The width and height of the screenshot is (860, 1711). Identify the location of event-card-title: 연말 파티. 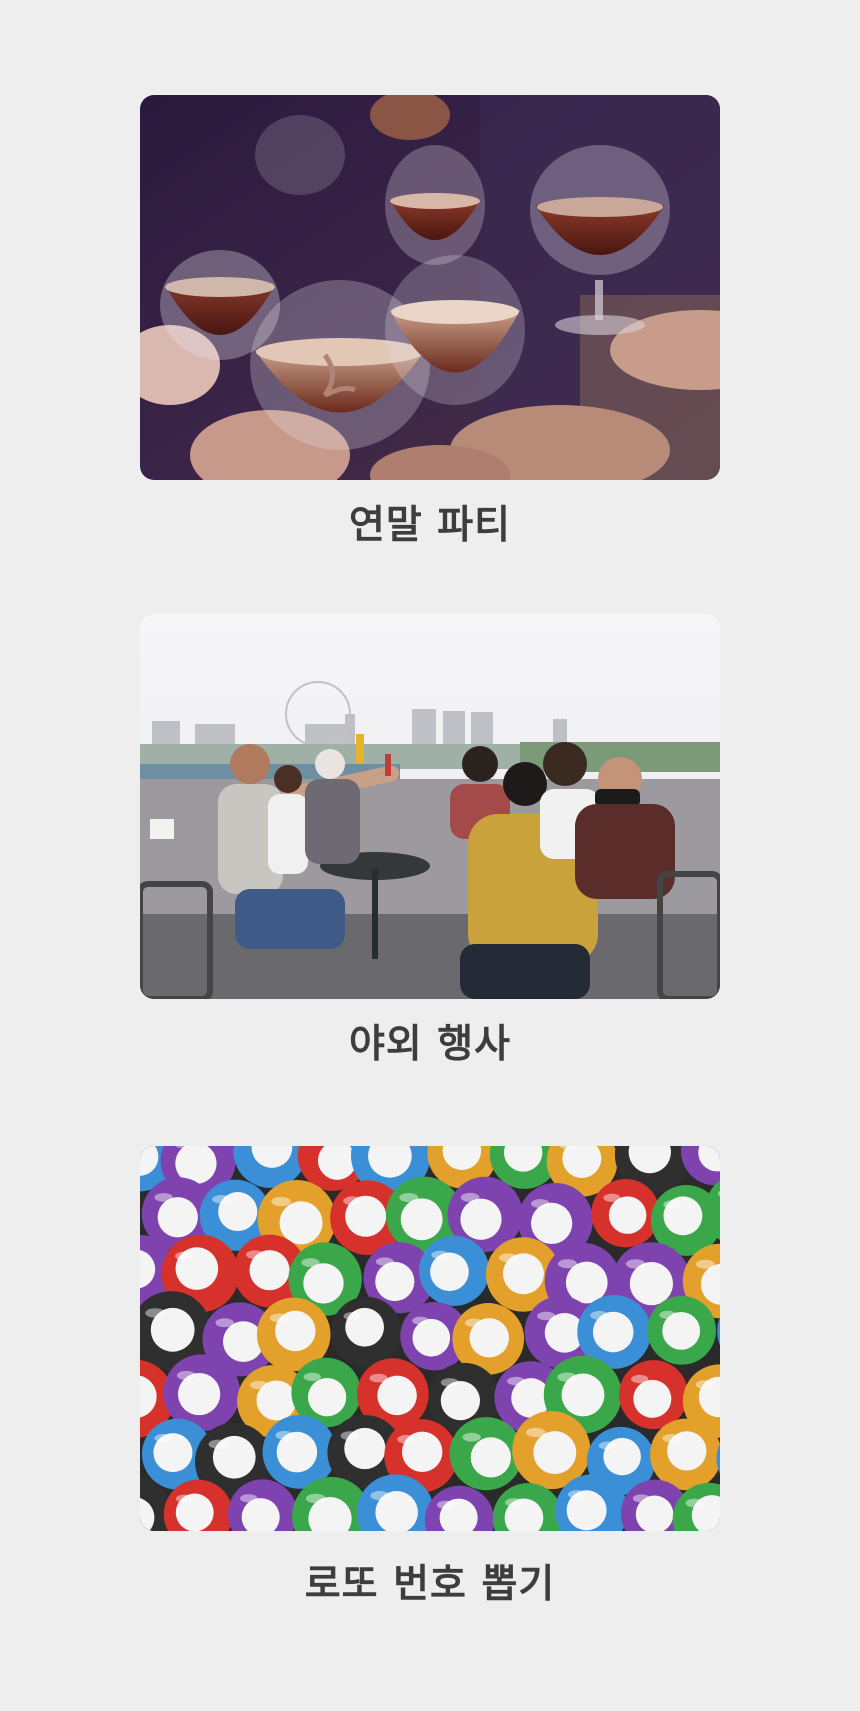
(430, 525).